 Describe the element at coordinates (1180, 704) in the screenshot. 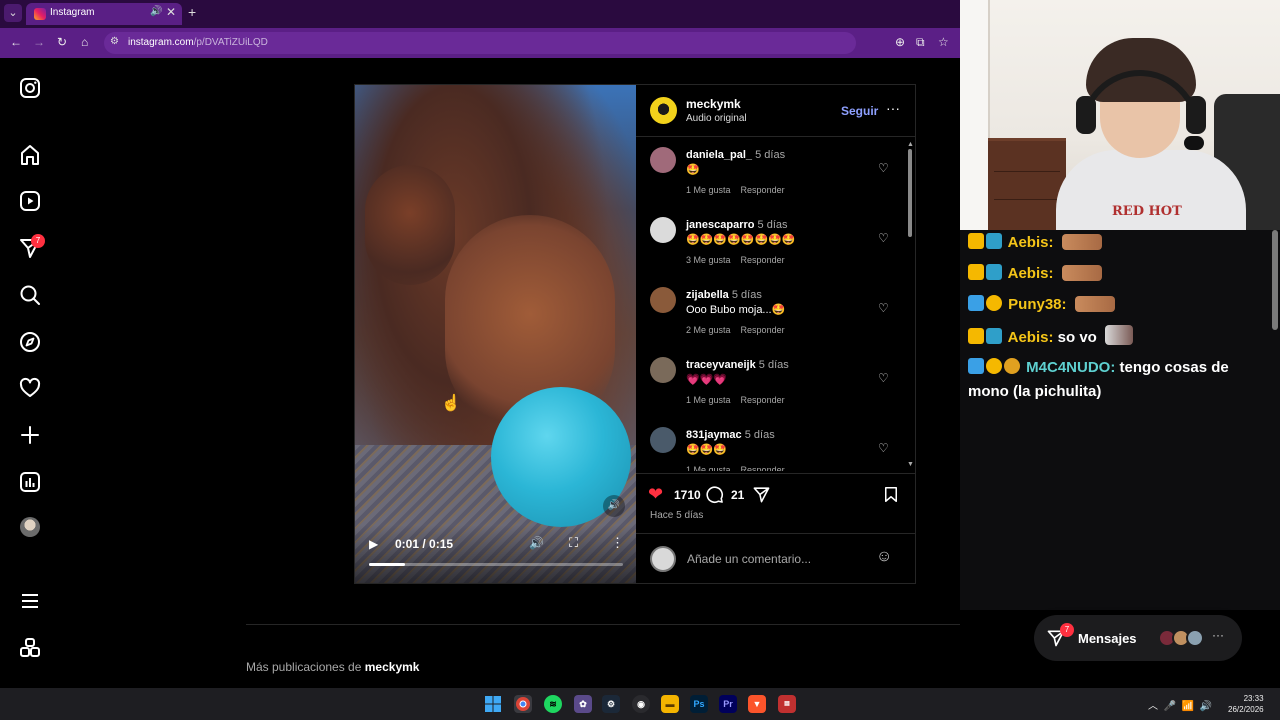

I see `system-tray: ︿ 🎤 📶 🔊` at that location.